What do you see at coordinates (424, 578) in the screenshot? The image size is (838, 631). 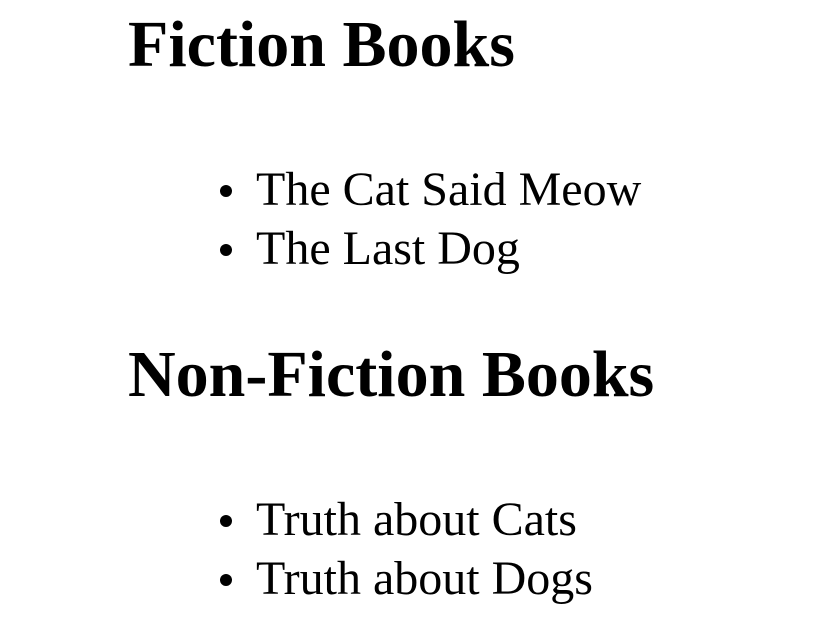 I see `list-item-label: Truth about Dogs` at bounding box center [424, 578].